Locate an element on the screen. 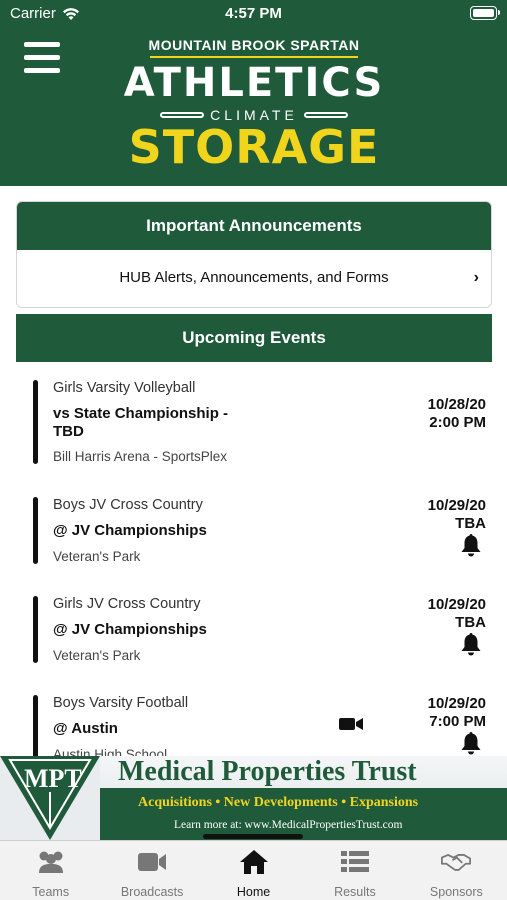  event-datetime: 10/29/20 7:00 PM is located at coordinates (457, 713).